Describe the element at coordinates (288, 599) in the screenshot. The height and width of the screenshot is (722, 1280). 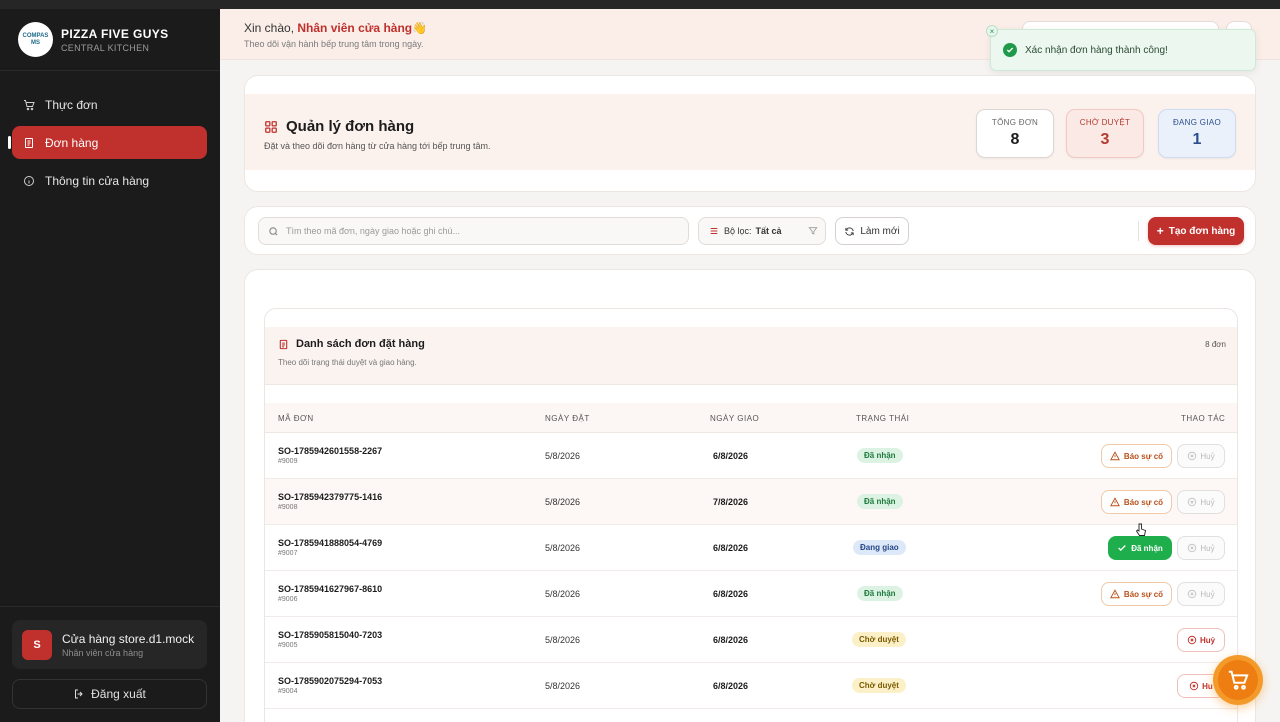
I see `order-number: #9006` at that location.